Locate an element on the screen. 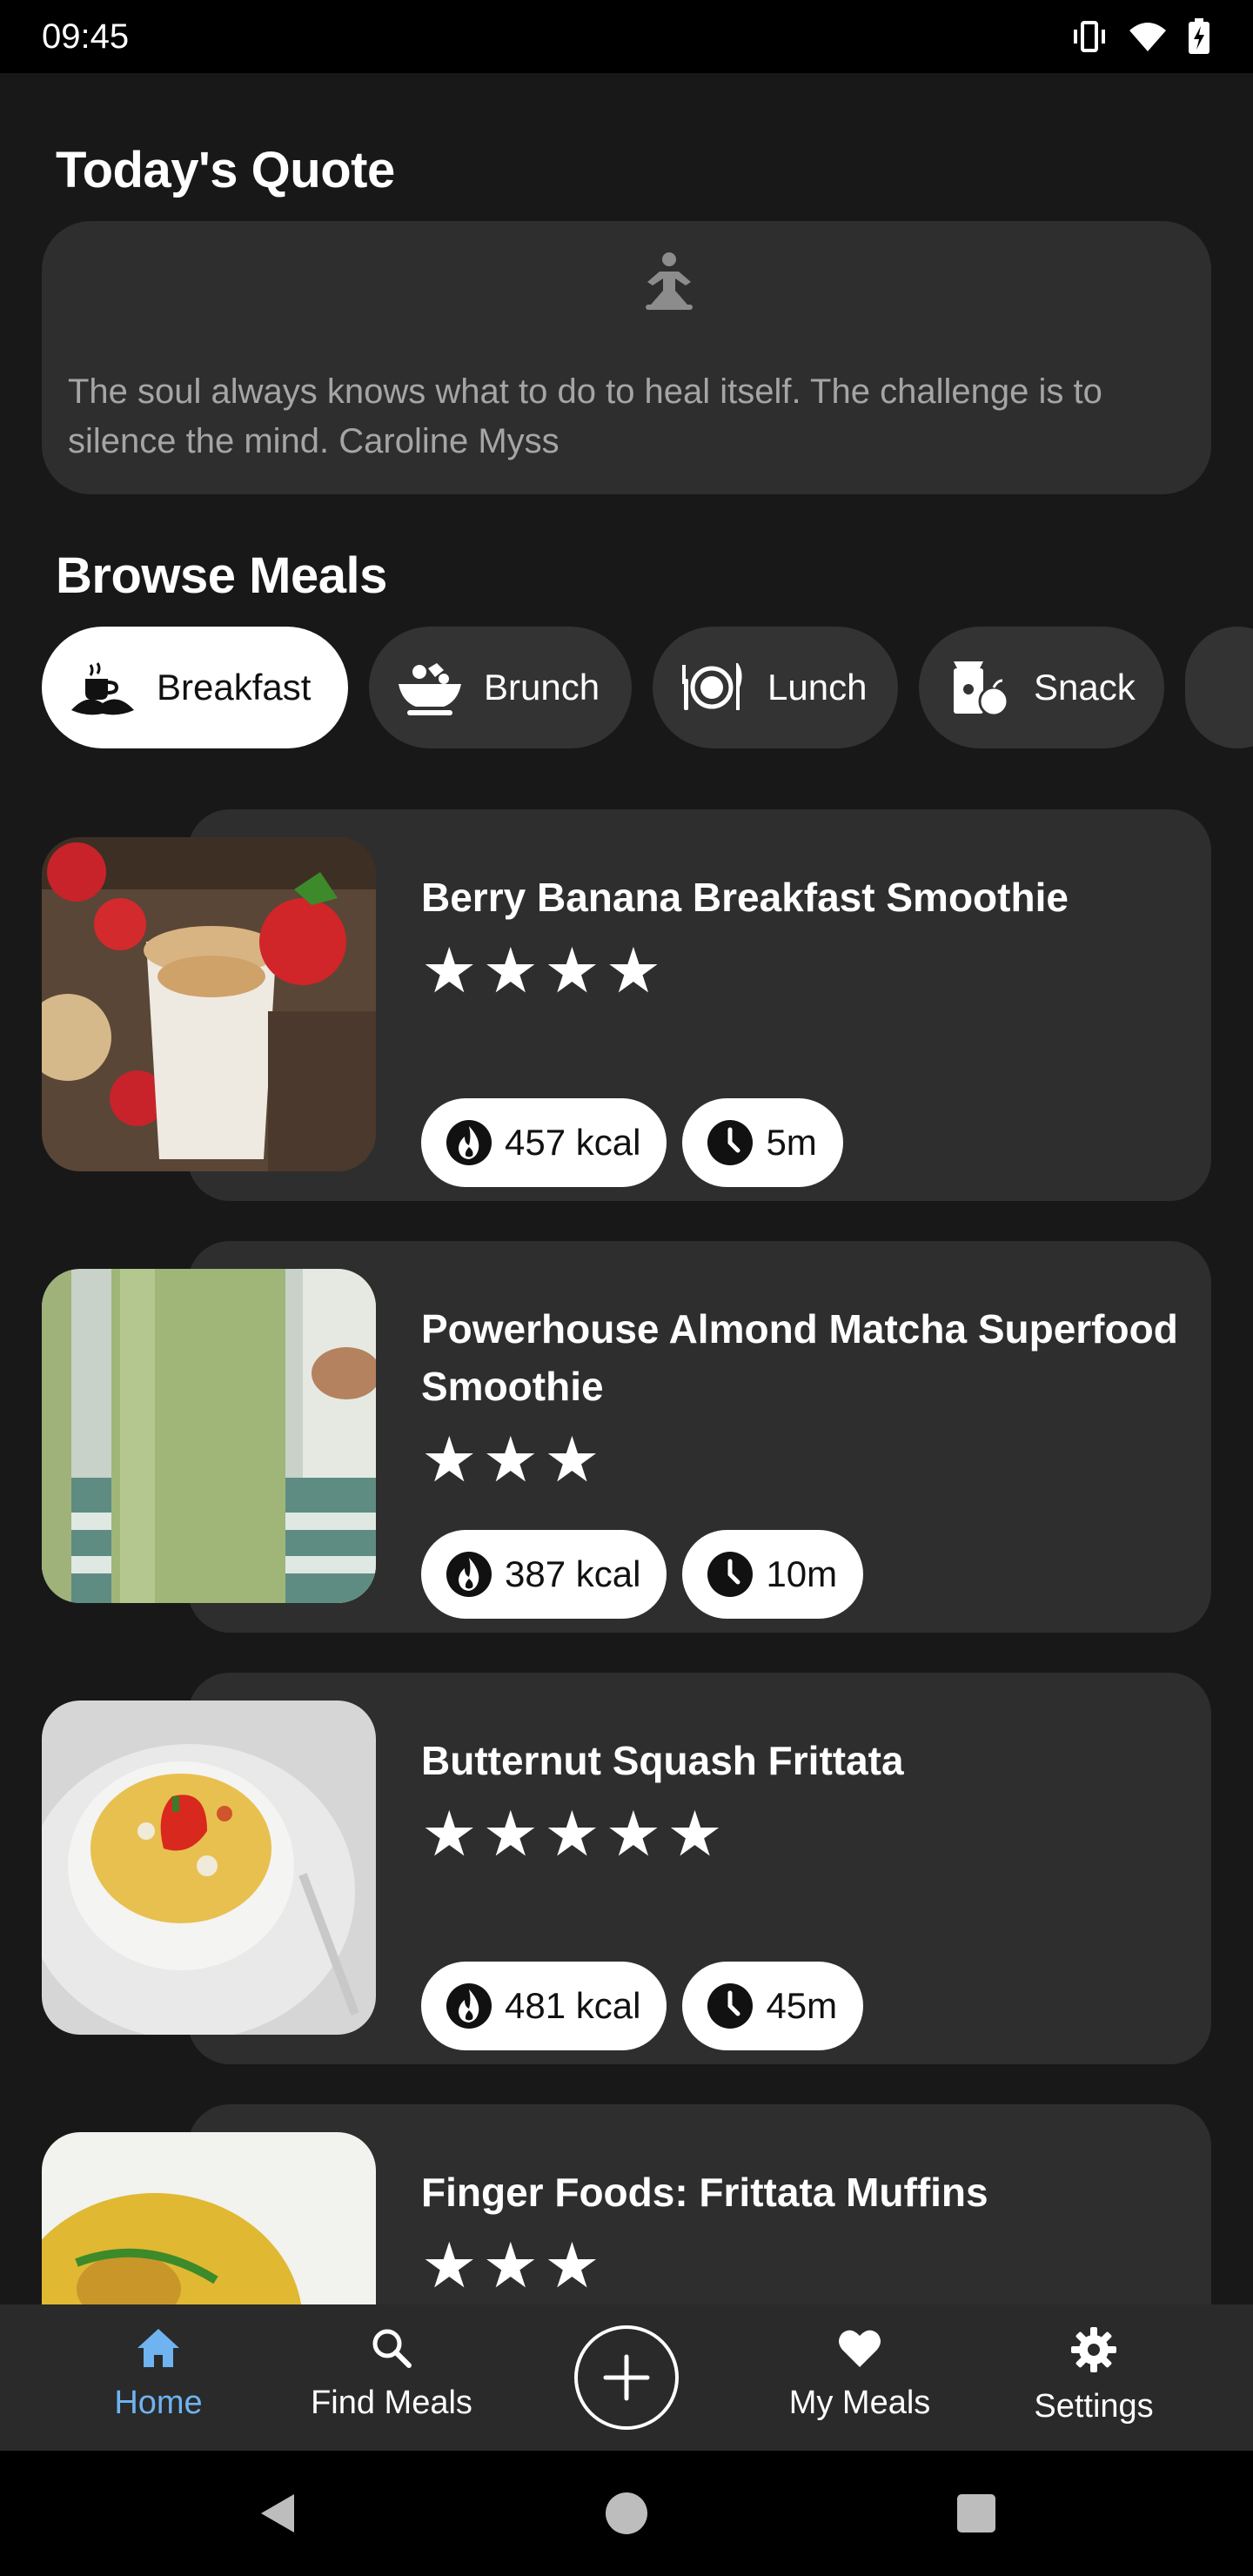 Image resolution: width=1253 pixels, height=2576 pixels. chip-snack: Snack is located at coordinates (1041, 687).